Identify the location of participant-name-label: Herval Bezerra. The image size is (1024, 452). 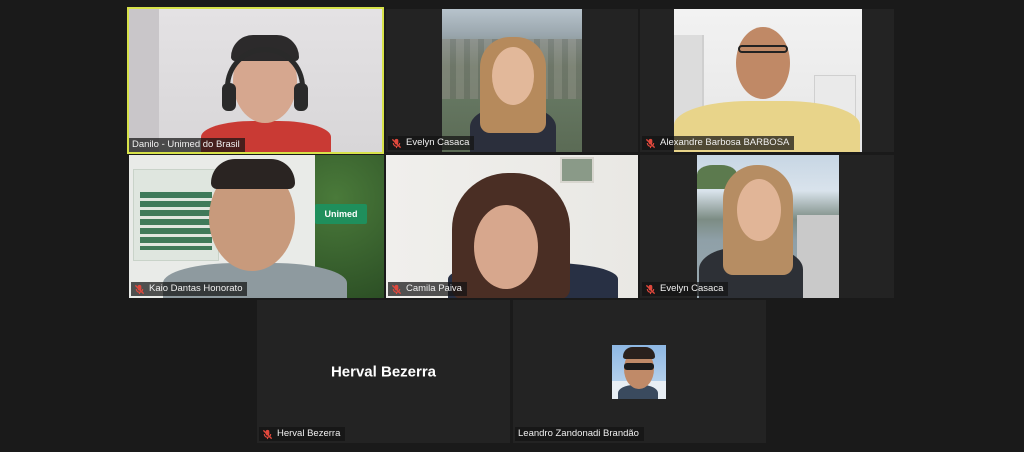
(302, 434).